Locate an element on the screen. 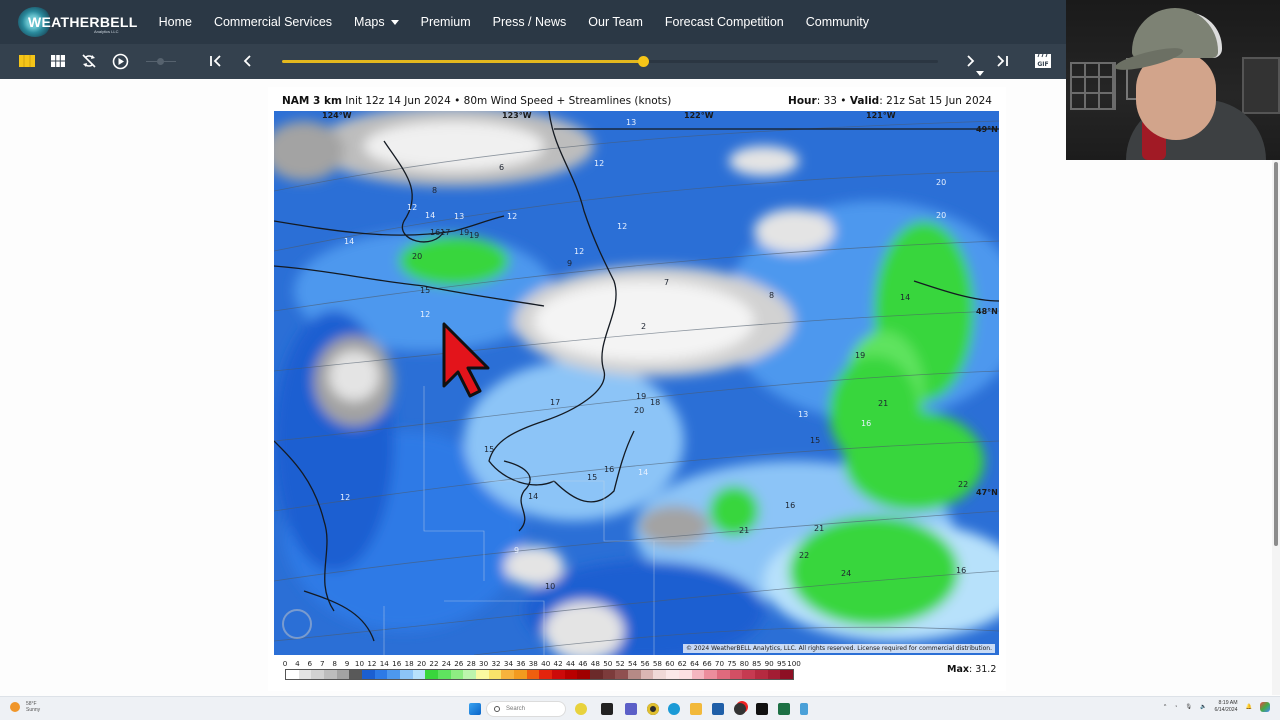 The width and height of the screenshot is (1280, 720). nav-maps-label: Maps is located at coordinates (369, 22).